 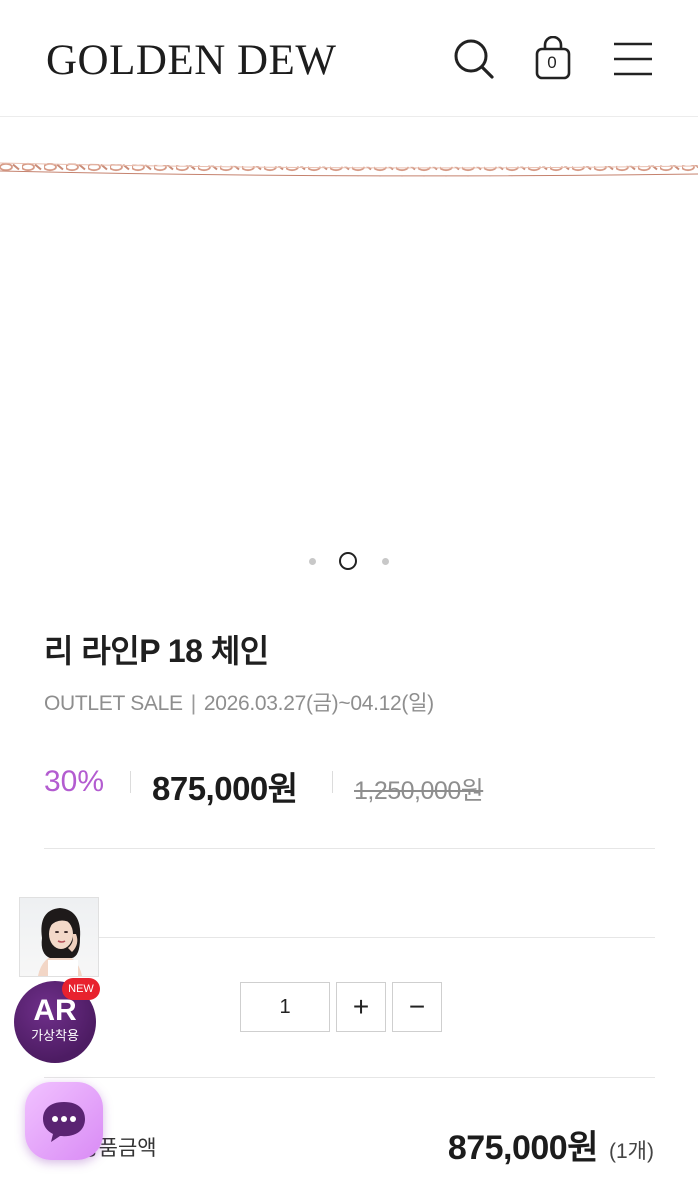 What do you see at coordinates (81, 989) in the screenshot?
I see `new-badge: NEW` at bounding box center [81, 989].